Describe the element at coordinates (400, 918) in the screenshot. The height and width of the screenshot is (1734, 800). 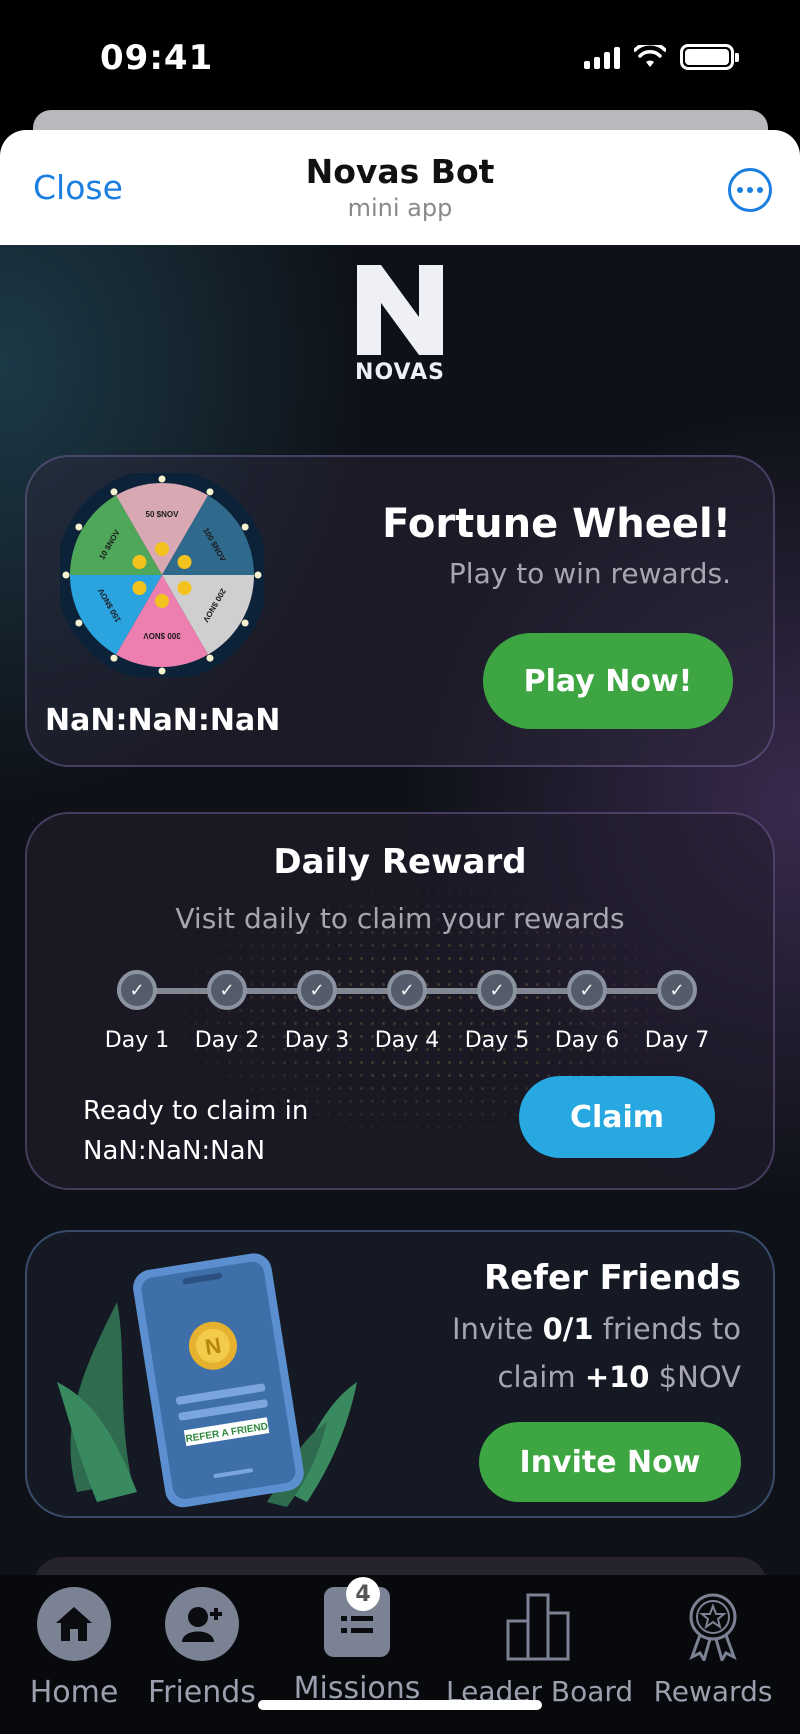
I see `daily-reward-subtitle: Visit daily to claim your rewards` at that location.